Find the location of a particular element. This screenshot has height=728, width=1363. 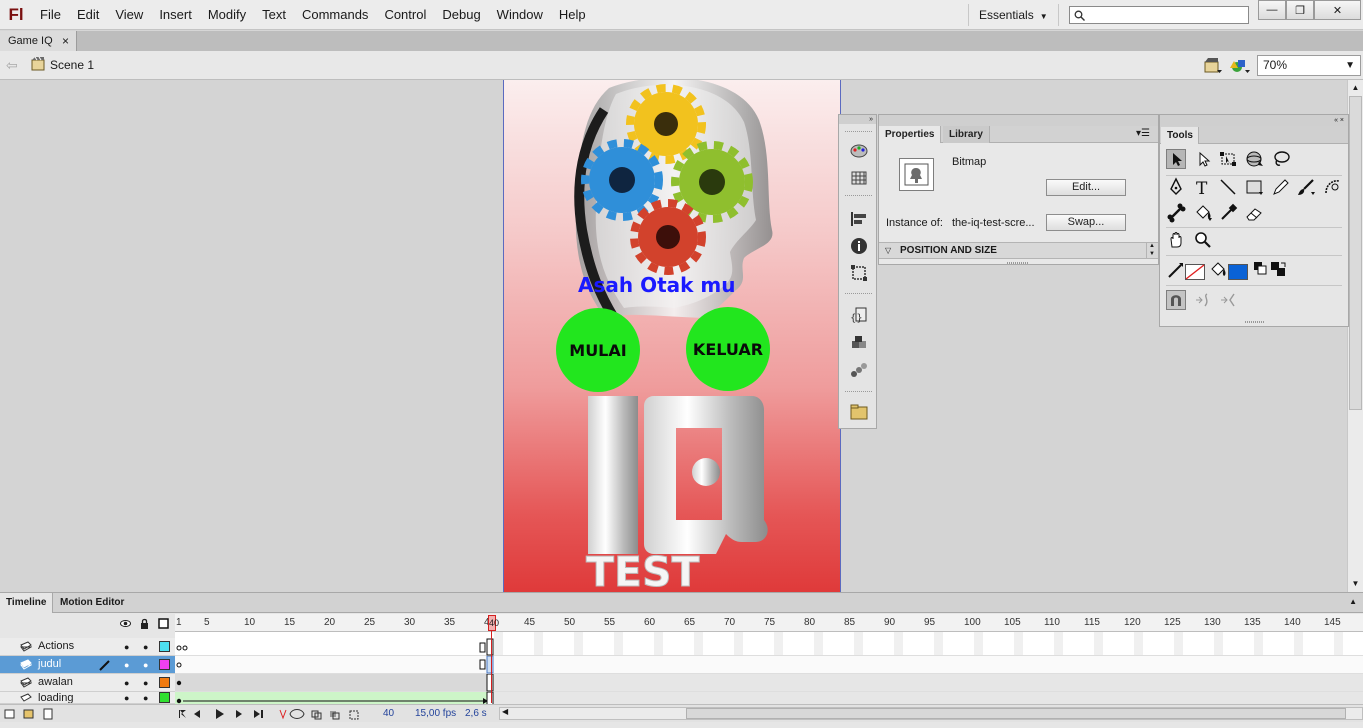

restore-button: ❐ is located at coordinates (1300, 10).